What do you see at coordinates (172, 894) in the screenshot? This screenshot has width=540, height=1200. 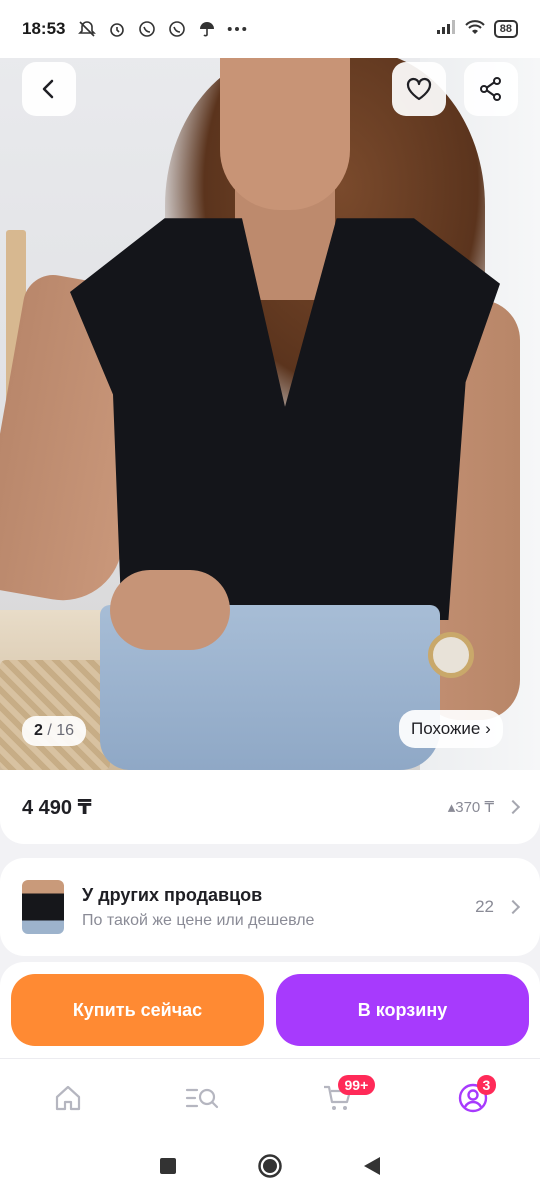 I see `other-sellers-title: У других продавцов` at bounding box center [172, 894].